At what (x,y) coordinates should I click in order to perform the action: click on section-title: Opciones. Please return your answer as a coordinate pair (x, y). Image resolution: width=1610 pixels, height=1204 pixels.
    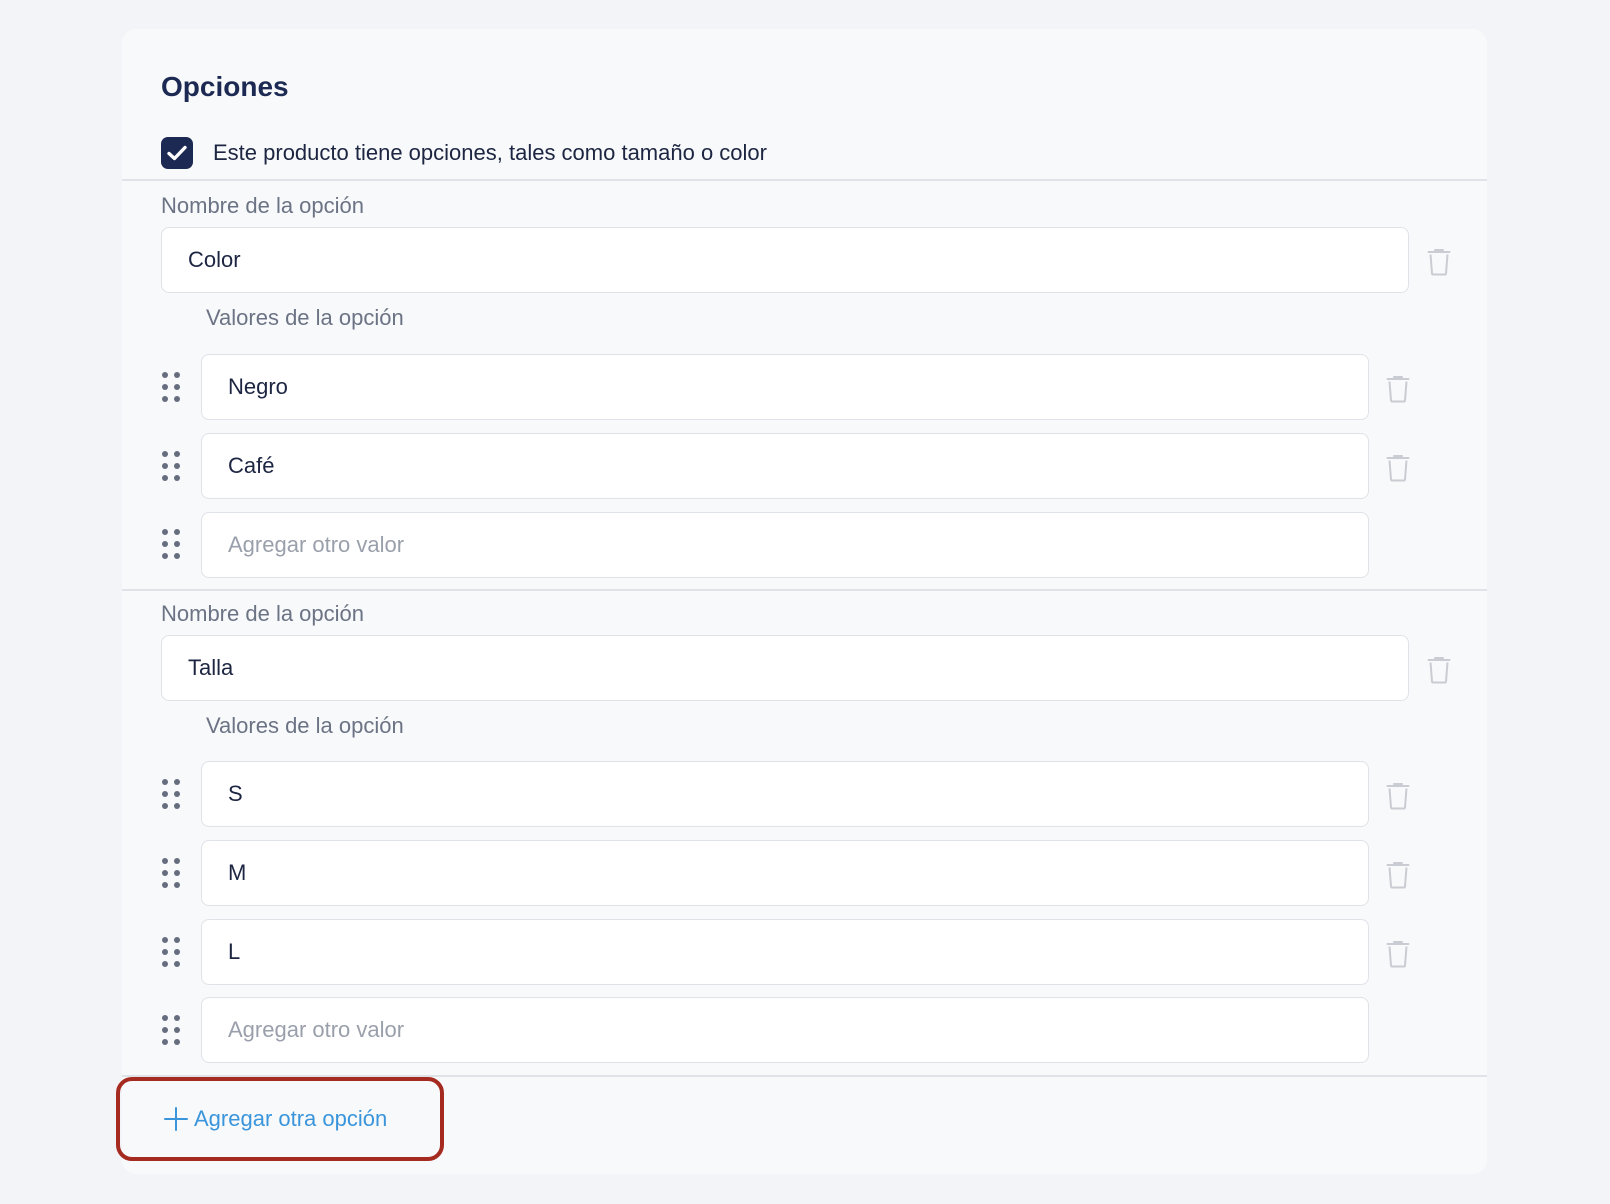
    Looking at the image, I should click on (225, 86).